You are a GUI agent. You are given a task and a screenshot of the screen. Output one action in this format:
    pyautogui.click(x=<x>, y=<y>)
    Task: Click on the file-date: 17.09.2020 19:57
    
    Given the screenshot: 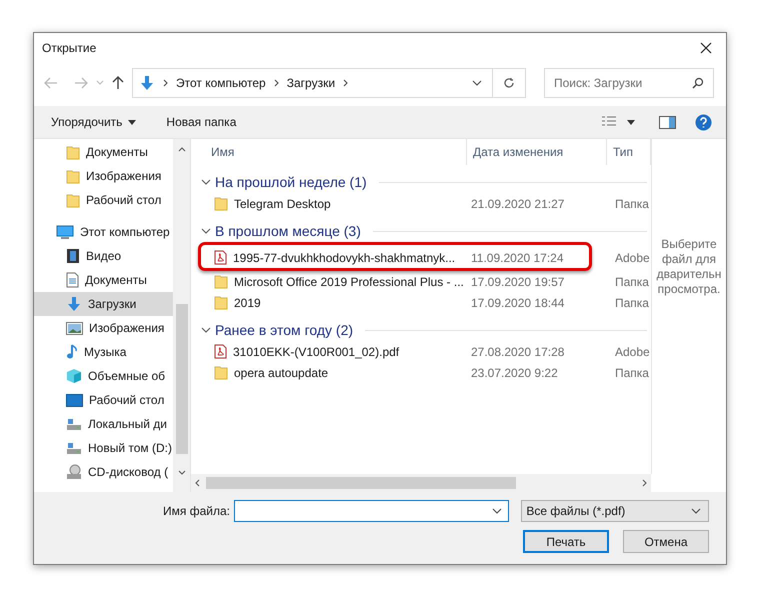 What is the action you would take?
    pyautogui.click(x=518, y=282)
    